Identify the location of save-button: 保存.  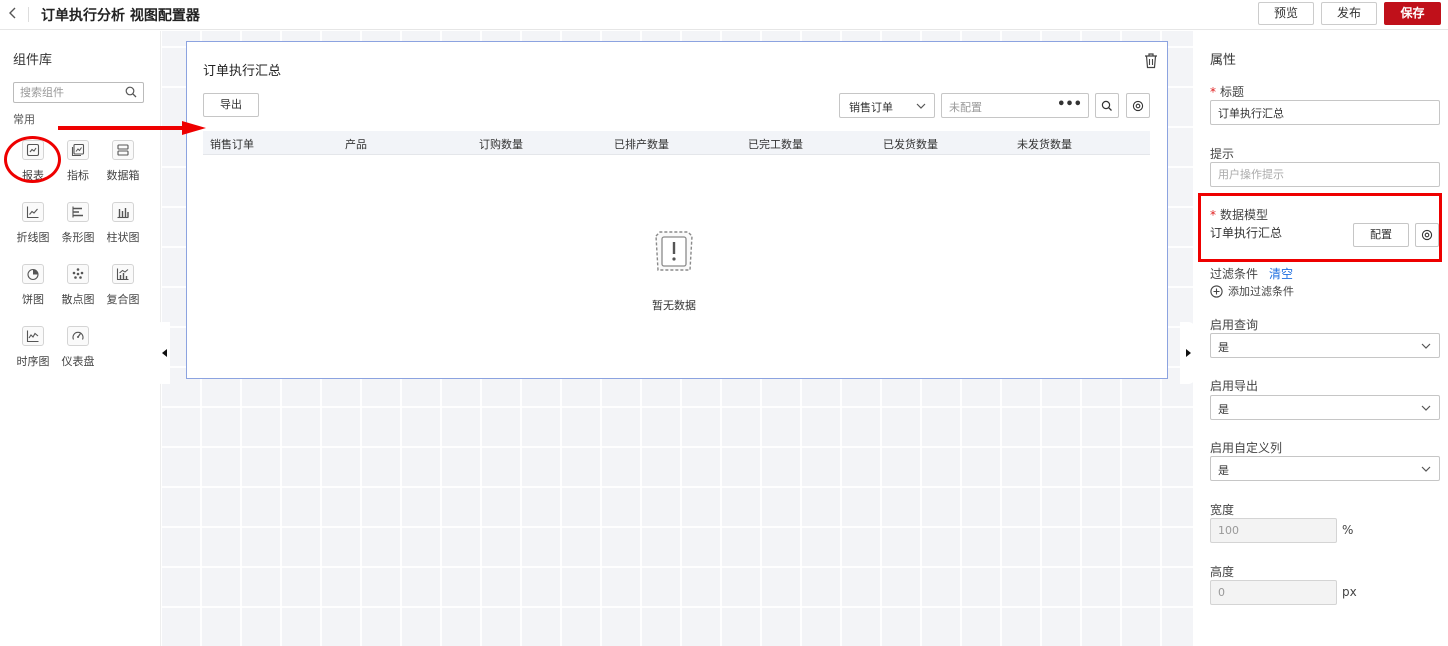
(1412, 13).